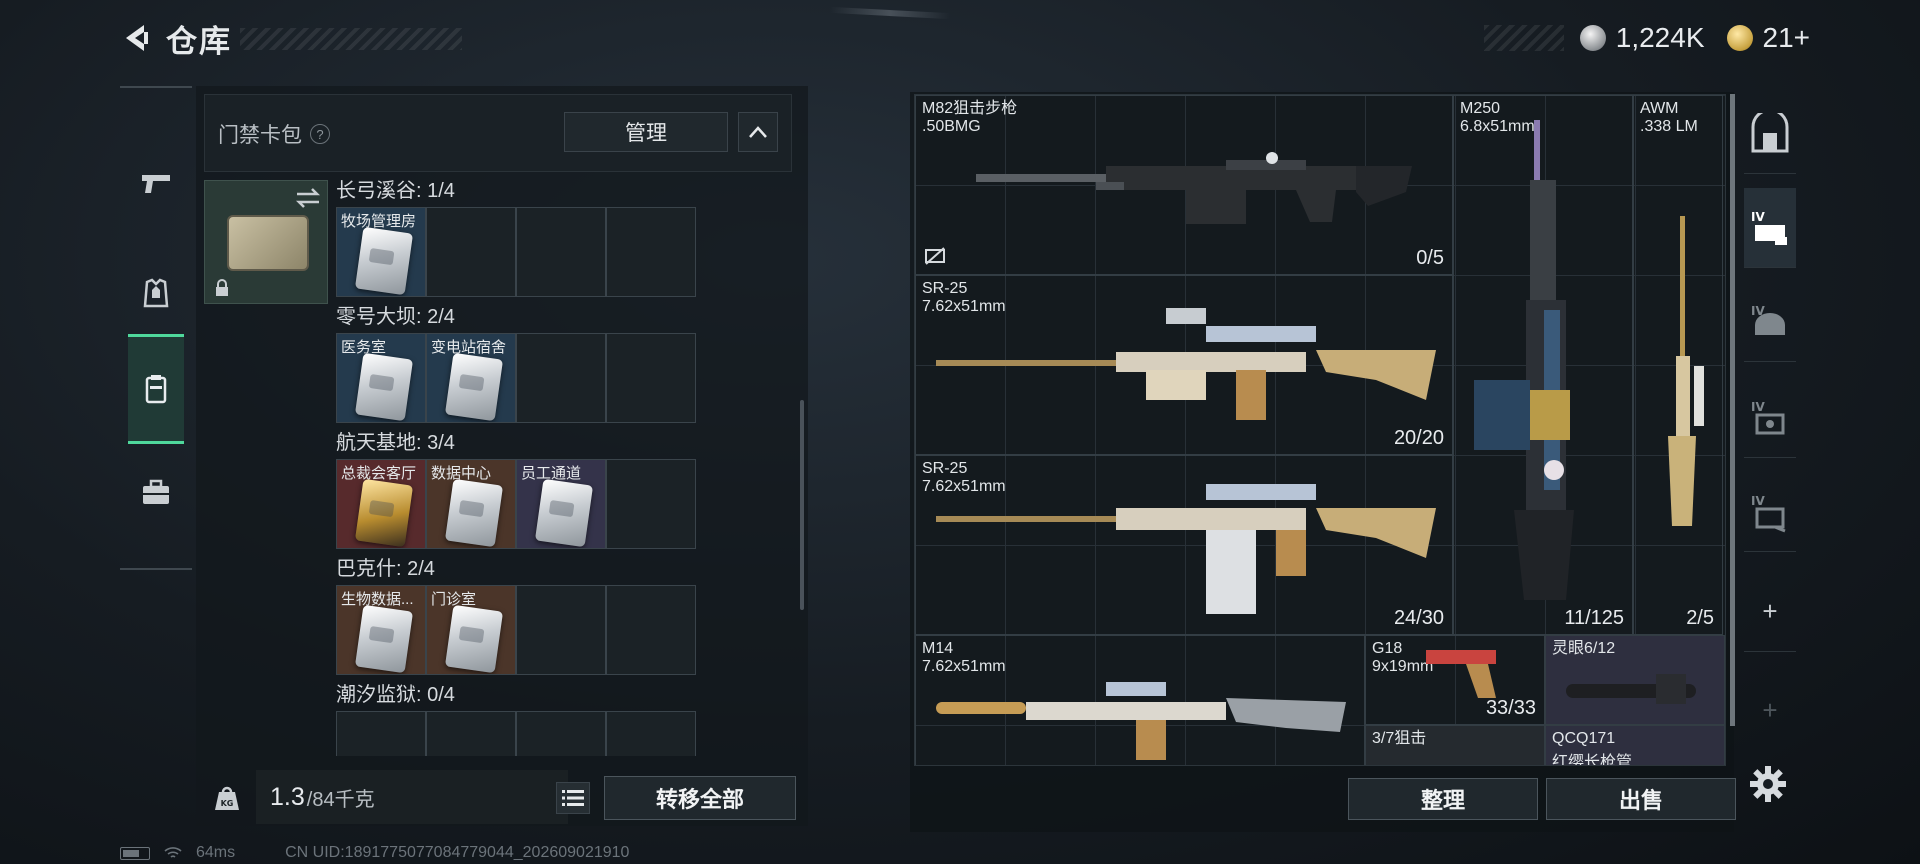 This screenshot has width=1920, height=864. I want to click on keycard-slot: 门诊室, so click(471, 630).